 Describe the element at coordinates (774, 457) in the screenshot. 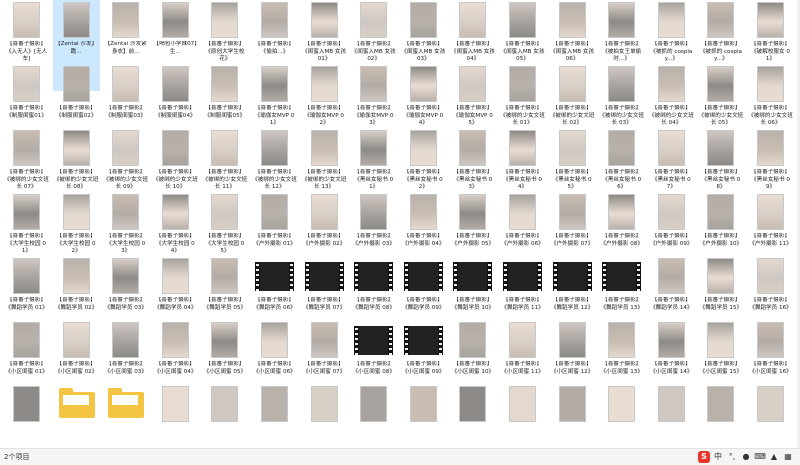

I see `shirt-icon: ▲` at that location.